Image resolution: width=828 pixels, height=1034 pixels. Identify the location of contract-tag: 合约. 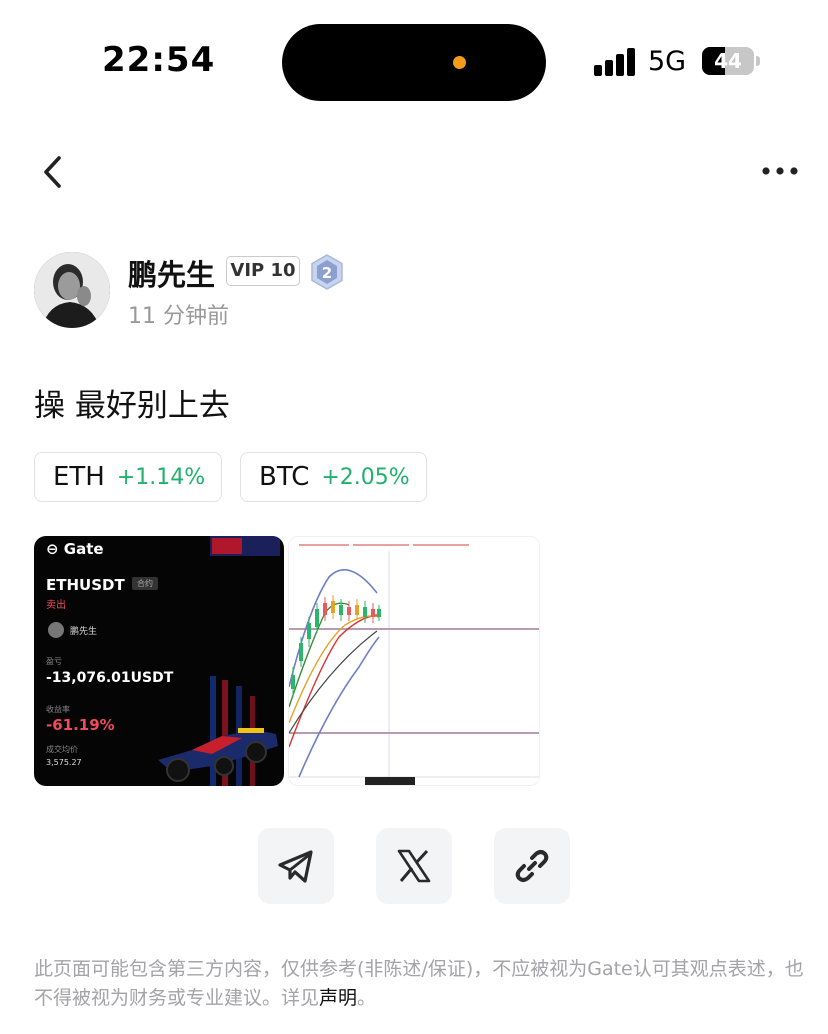
(145, 583).